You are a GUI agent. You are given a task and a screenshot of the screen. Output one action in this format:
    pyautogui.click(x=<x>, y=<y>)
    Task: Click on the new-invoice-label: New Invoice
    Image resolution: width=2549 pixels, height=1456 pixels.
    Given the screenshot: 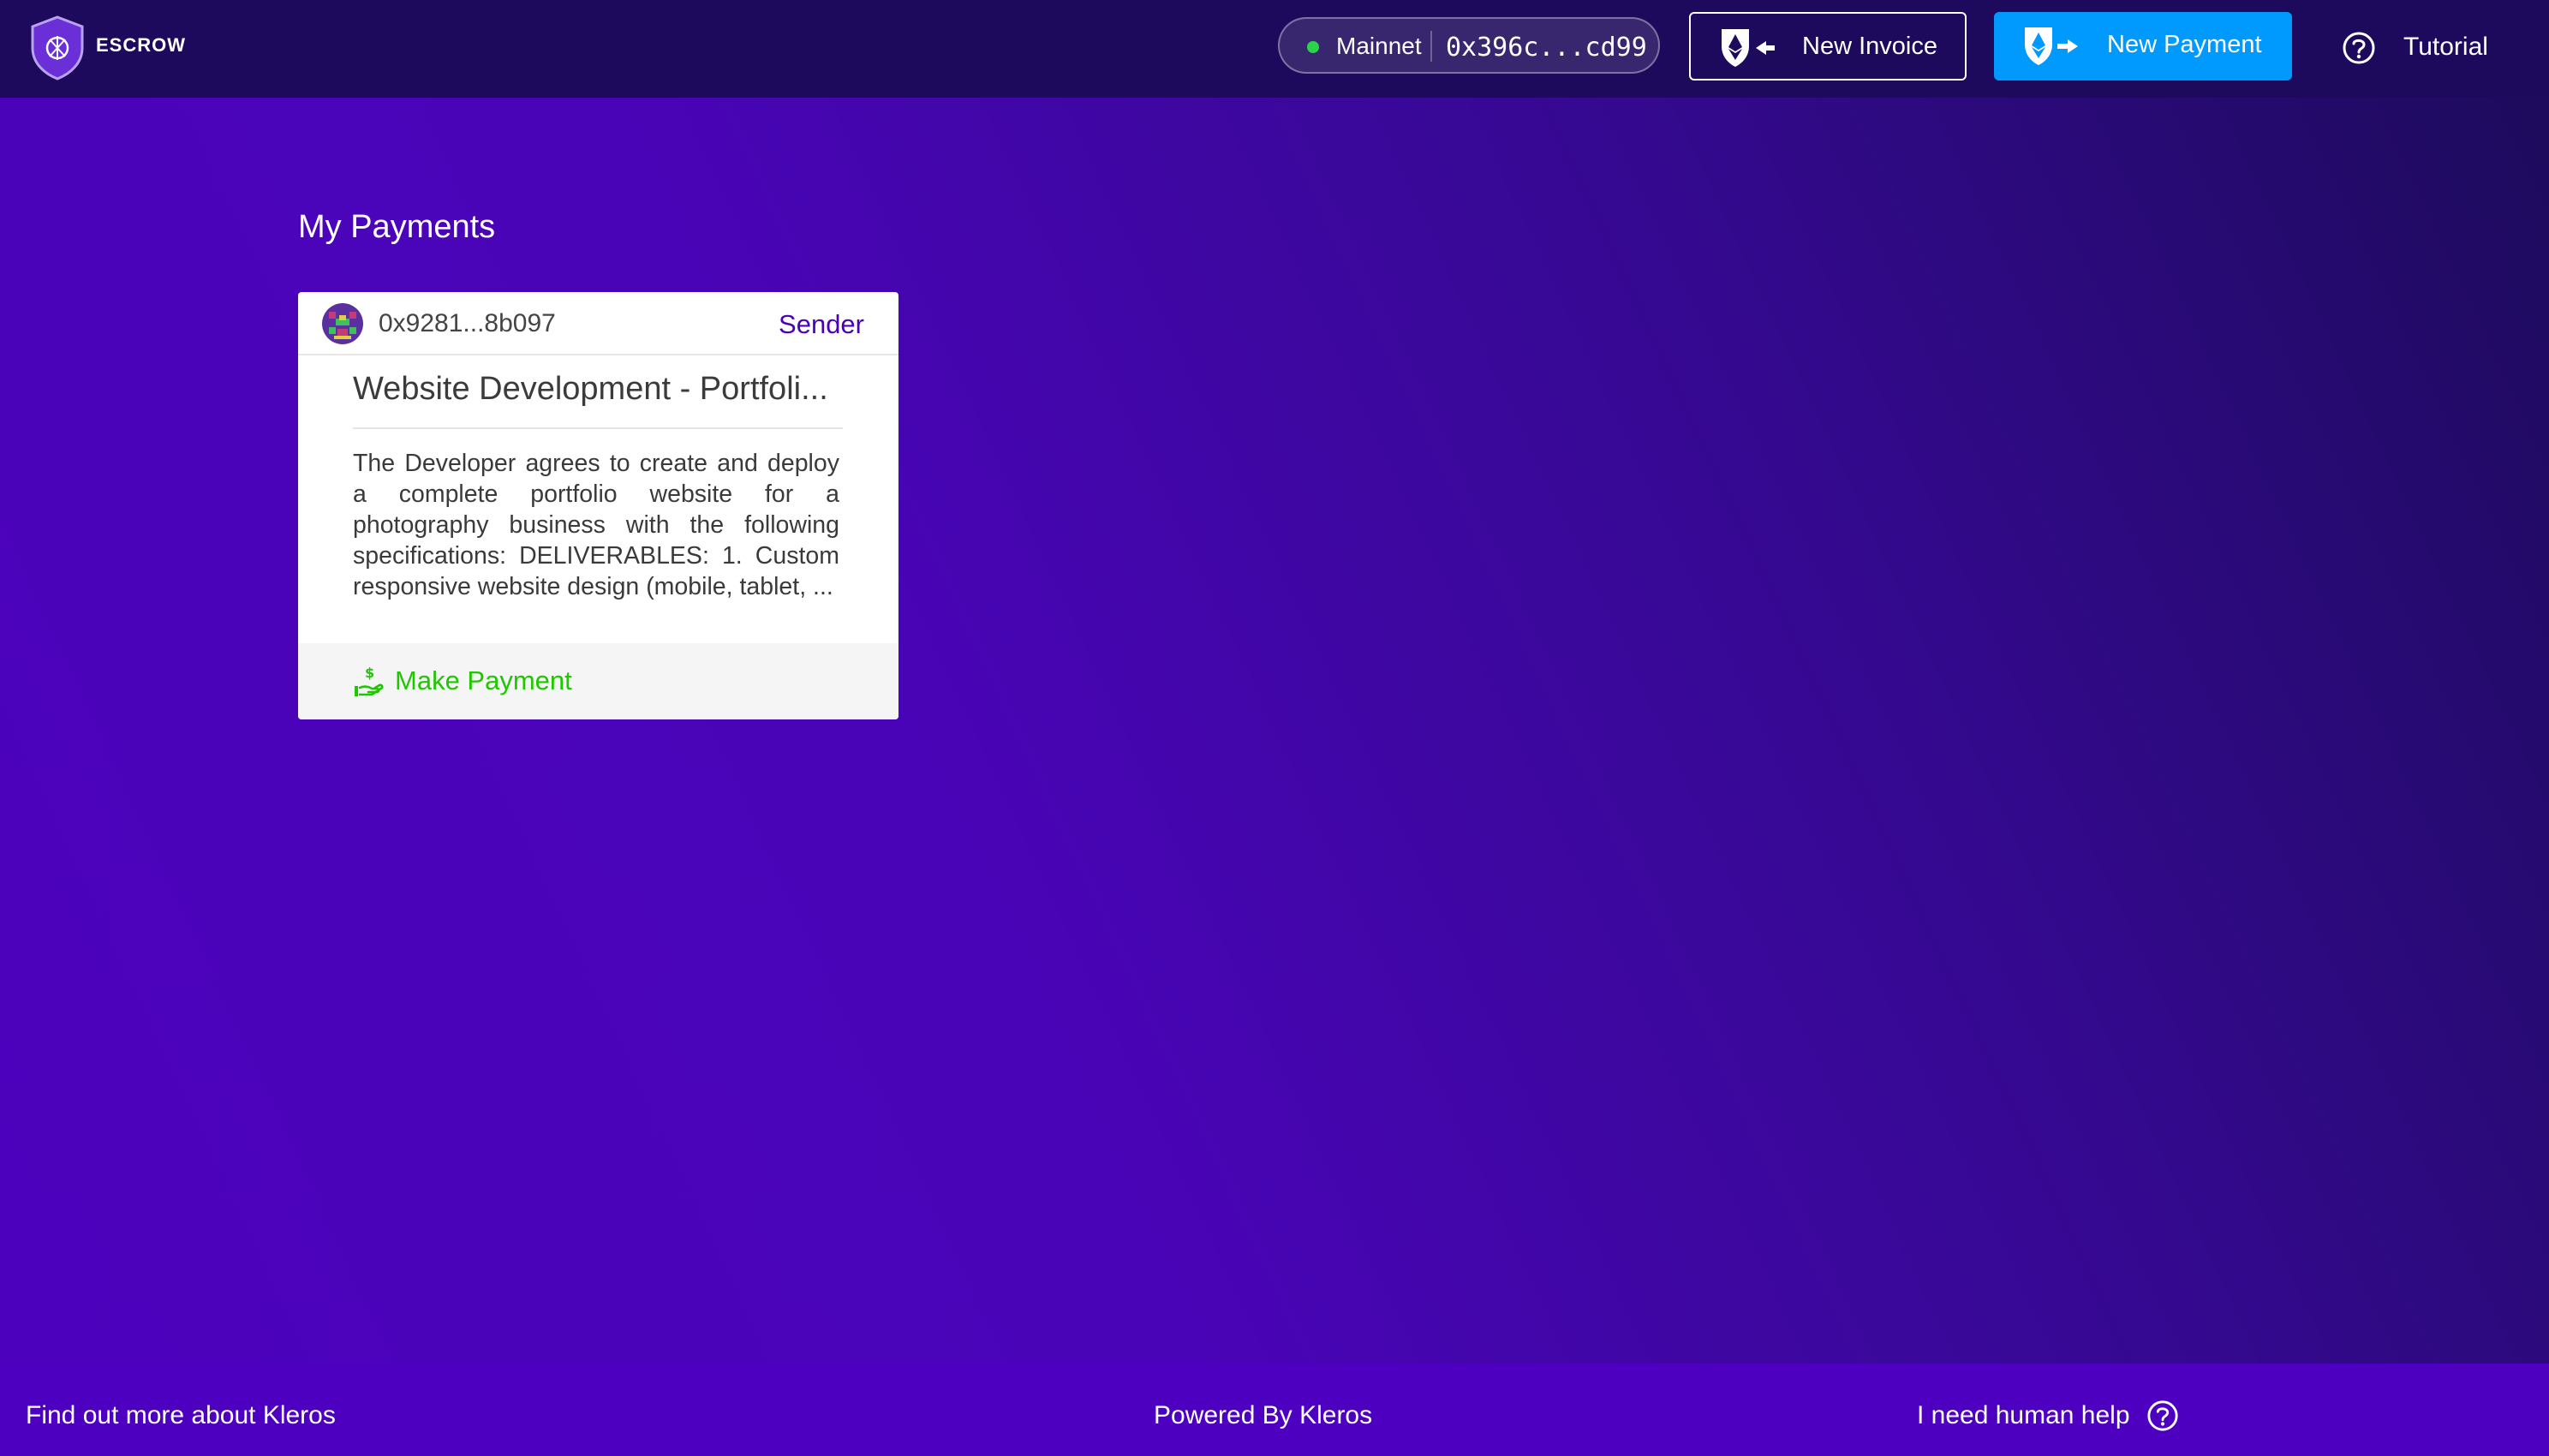 What is the action you would take?
    pyautogui.click(x=1870, y=47)
    